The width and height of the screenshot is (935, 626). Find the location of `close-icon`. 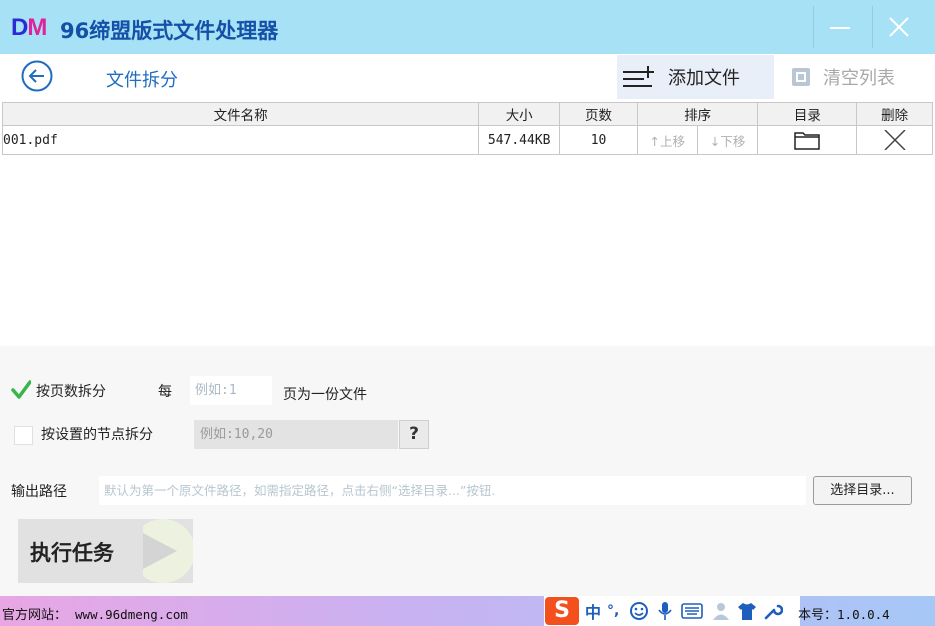

close-icon is located at coordinates (899, 27).